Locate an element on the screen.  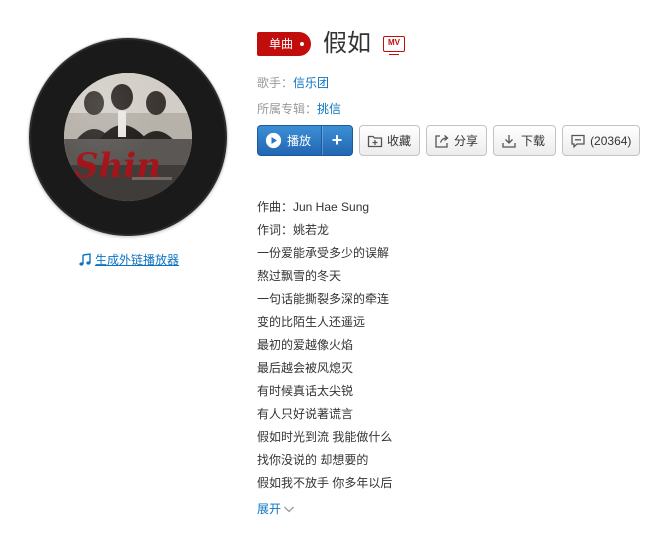
comment-button: (20364) is located at coordinates (601, 140).